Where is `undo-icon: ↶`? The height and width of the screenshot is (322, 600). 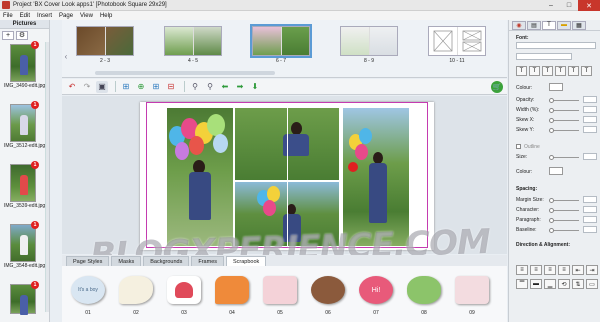
undo-icon: ↶ is located at coordinates (72, 87).